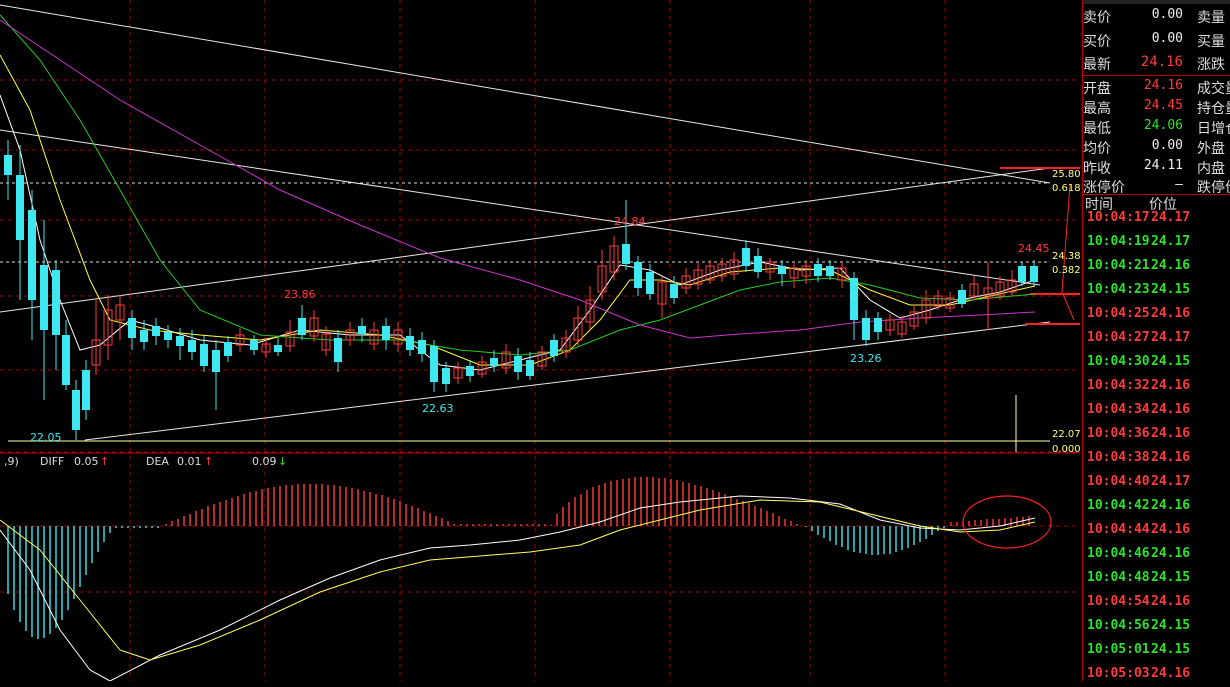 This screenshot has width=1230, height=687. Describe the element at coordinates (1157, 387) in the screenshot. I see `tick-row: 10:04:32 24.16` at that location.